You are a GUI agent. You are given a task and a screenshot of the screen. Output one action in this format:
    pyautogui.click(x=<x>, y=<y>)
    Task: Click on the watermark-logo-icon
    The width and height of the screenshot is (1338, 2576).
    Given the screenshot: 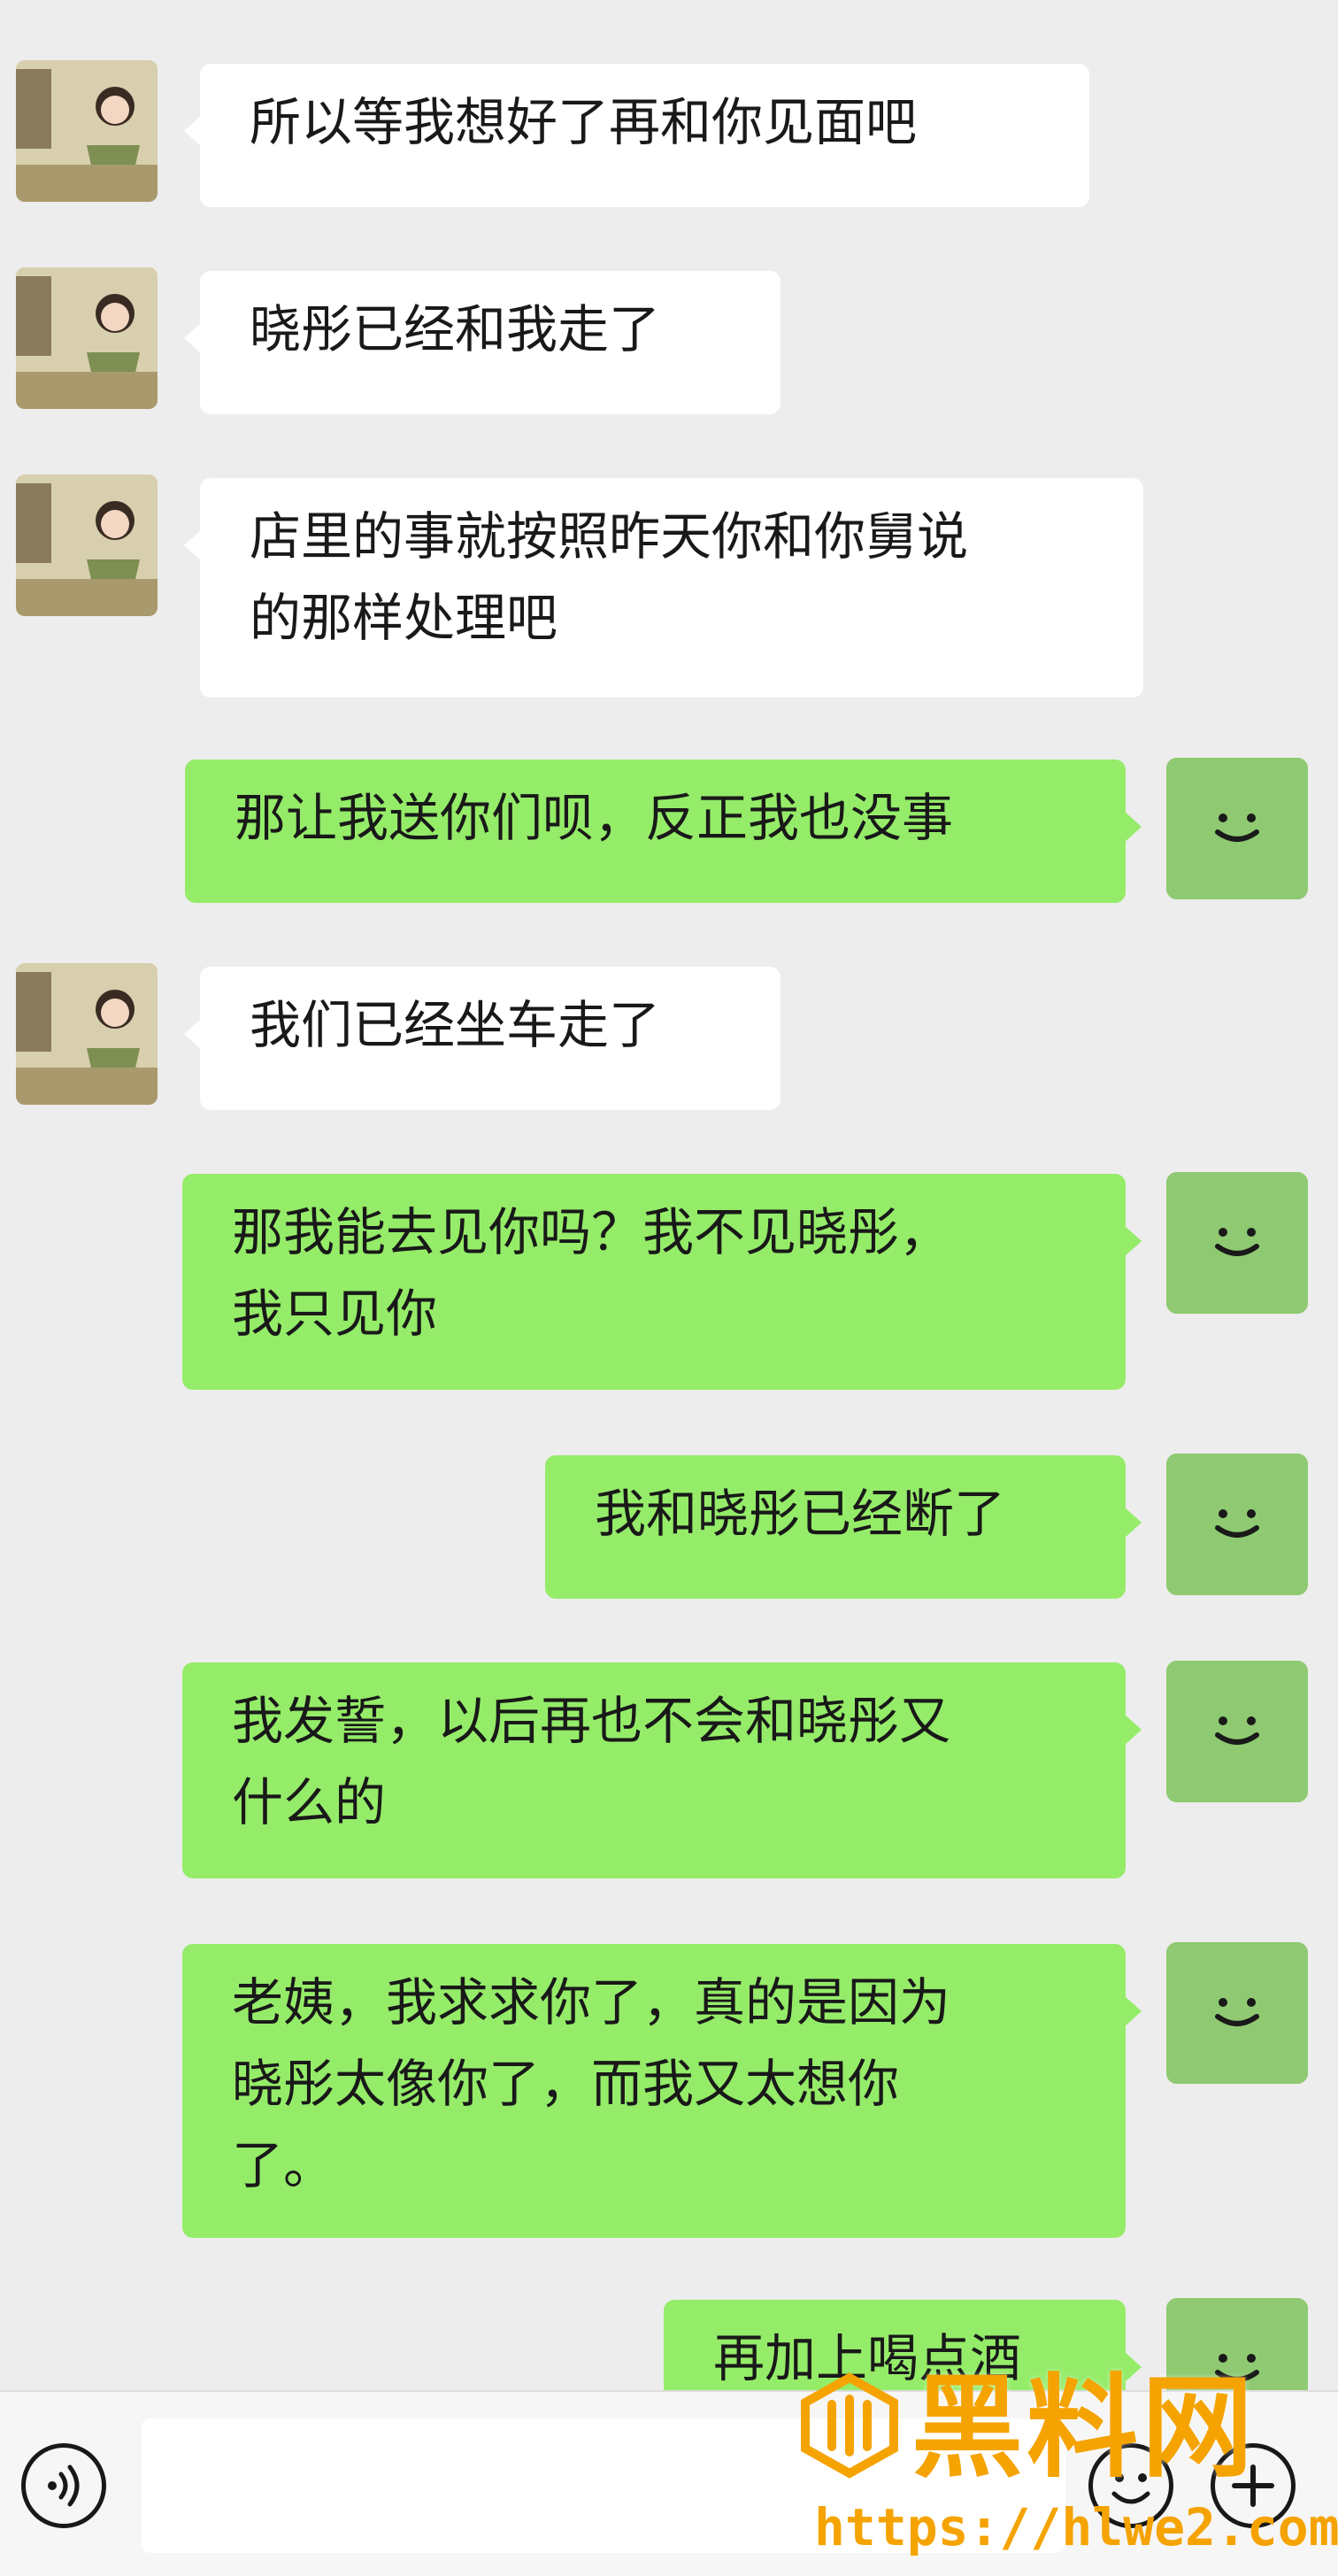 What is the action you would take?
    pyautogui.click(x=849, y=2425)
    